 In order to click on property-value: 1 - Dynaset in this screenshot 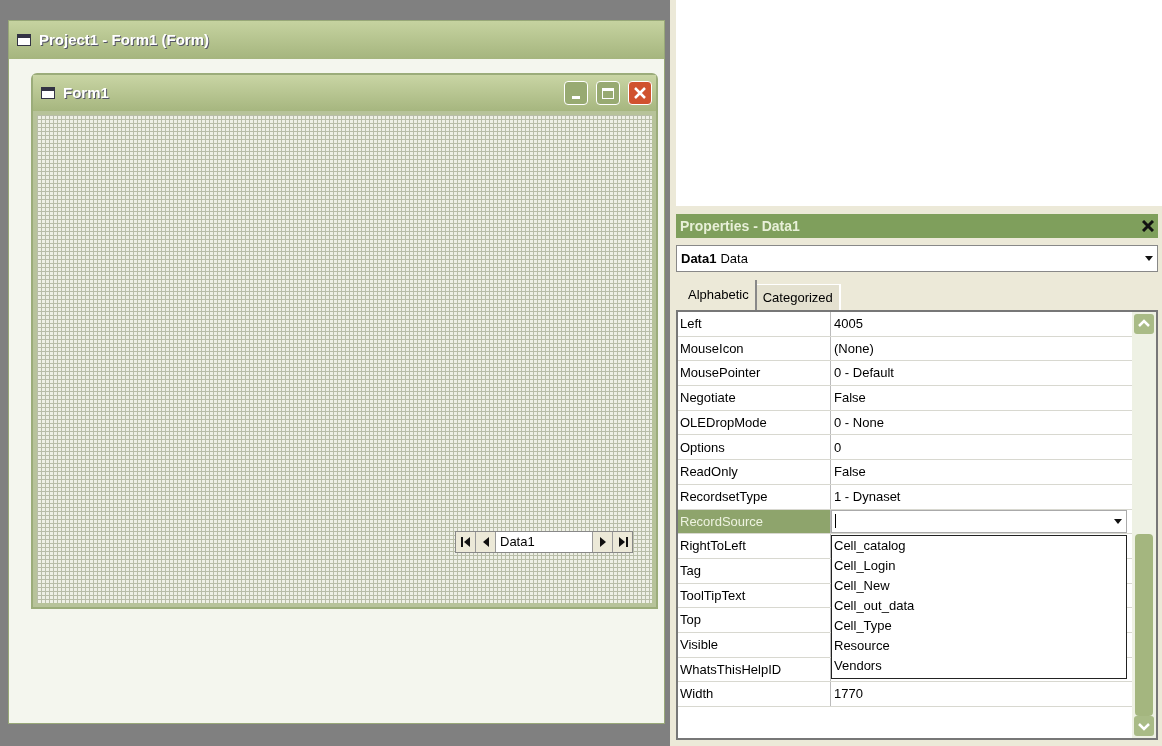, I will do `click(981, 496)`.